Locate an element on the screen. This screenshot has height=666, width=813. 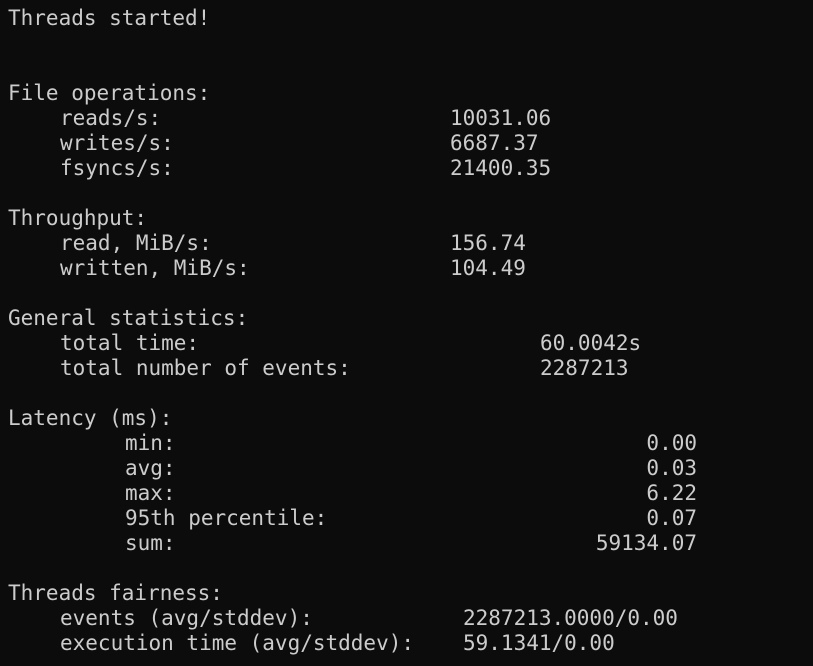
fairness-exec-time-value: 59.1341/0.00 is located at coordinates (539, 643).